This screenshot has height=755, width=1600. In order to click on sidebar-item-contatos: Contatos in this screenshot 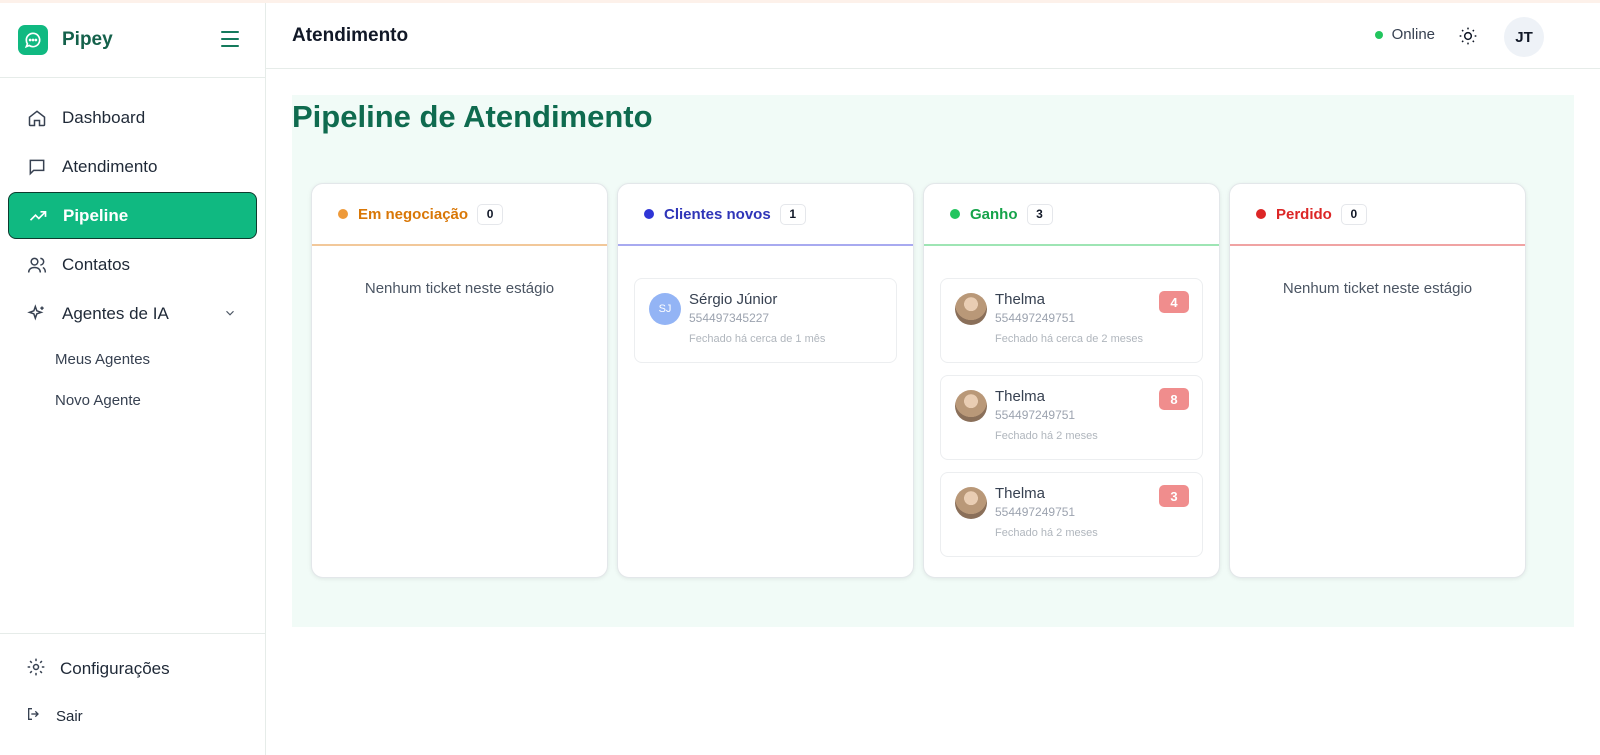, I will do `click(132, 264)`.